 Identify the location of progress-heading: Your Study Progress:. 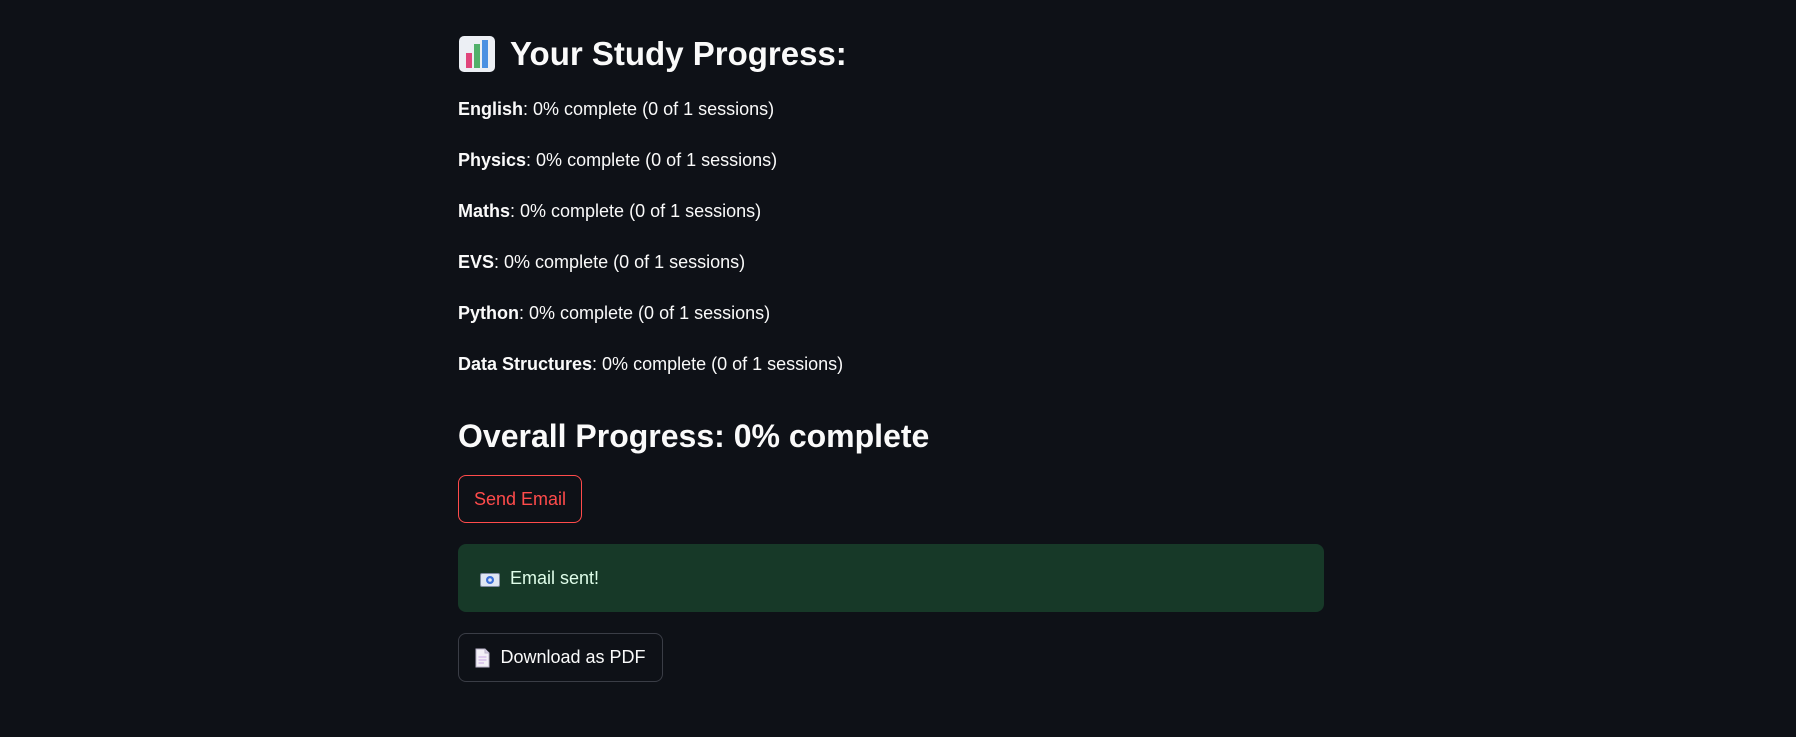
(652, 54).